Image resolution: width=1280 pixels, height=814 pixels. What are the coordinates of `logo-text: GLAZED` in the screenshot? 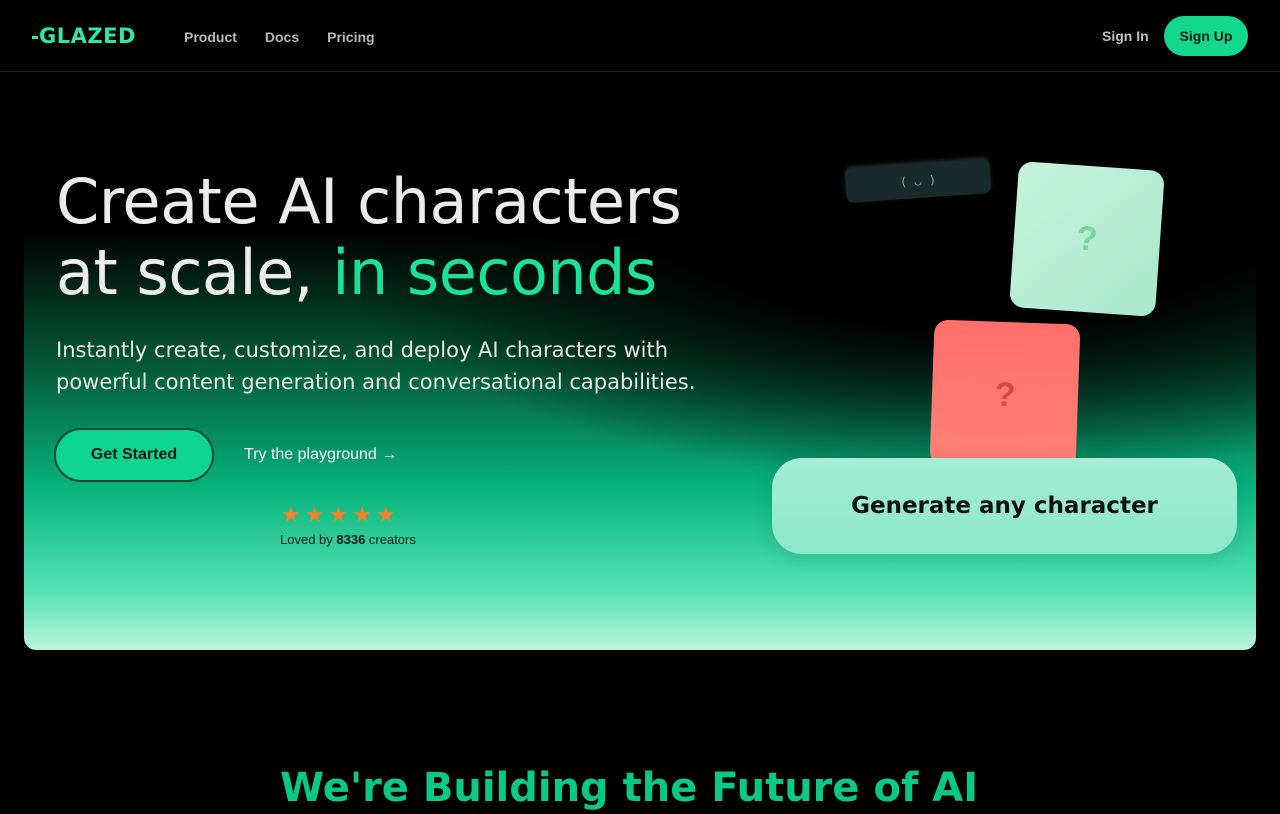 It's located at (87, 36).